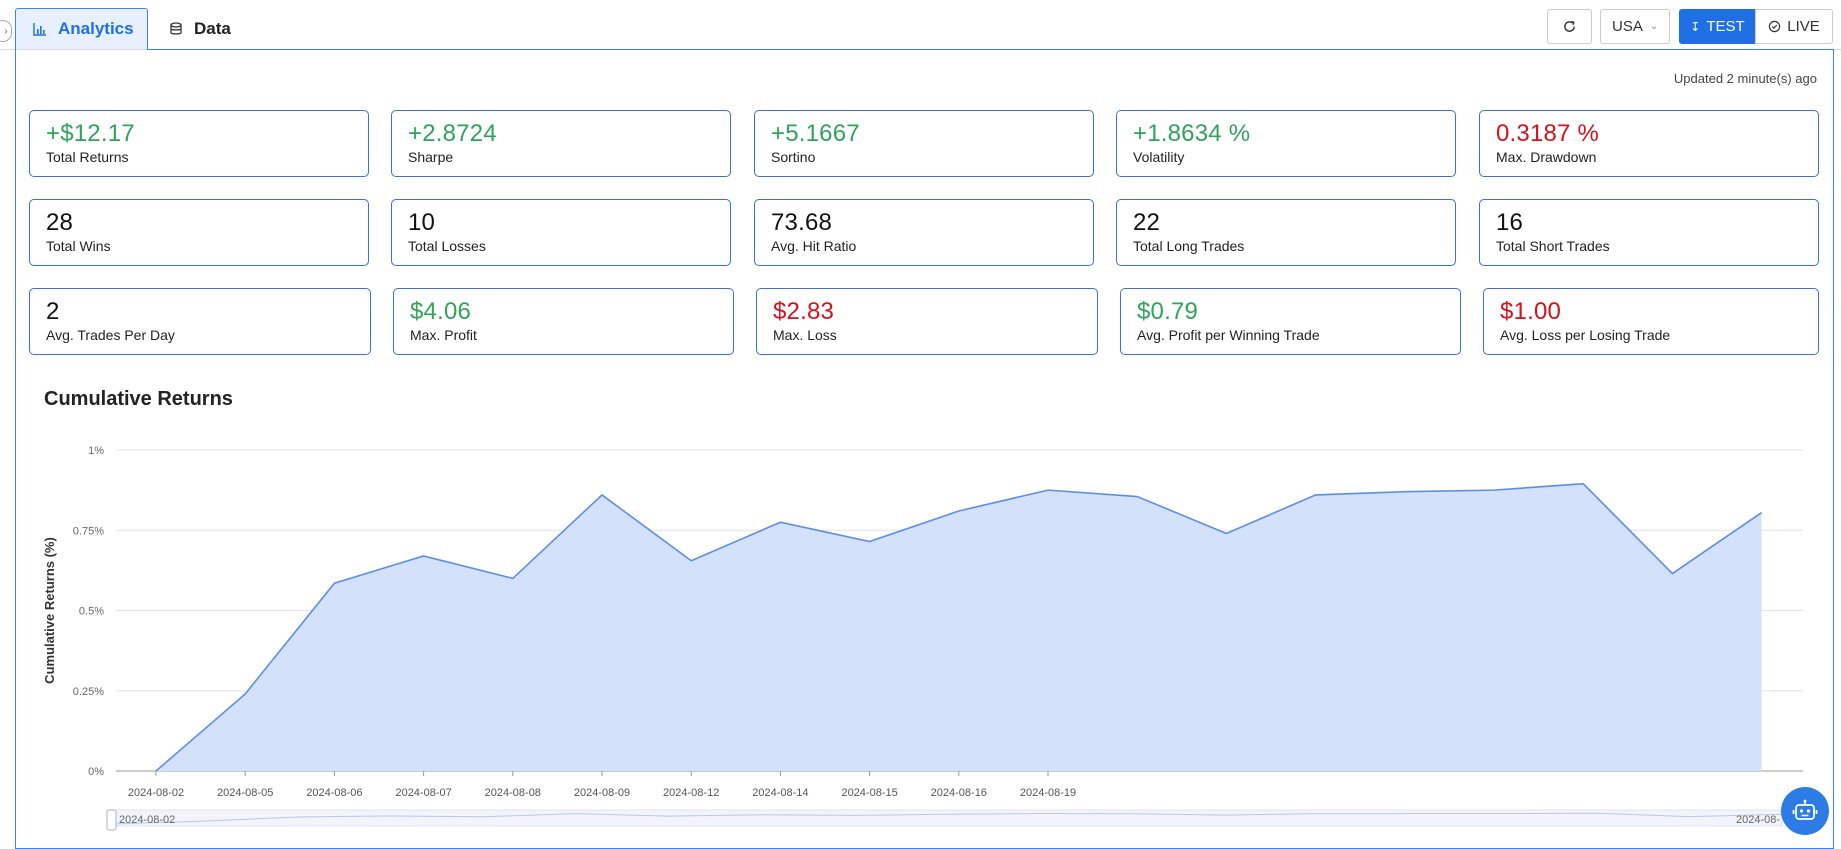 This screenshot has width=1841, height=849. Describe the element at coordinates (513, 793) in the screenshot. I see `x-tick-label: 2024-08-08` at that location.